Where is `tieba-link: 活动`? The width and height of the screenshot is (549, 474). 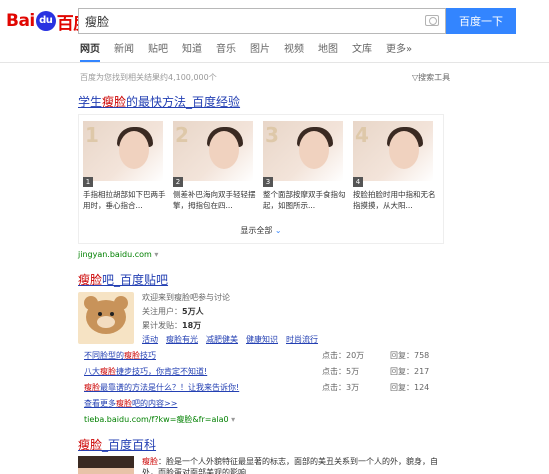 tieba-link: 活动 is located at coordinates (150, 339).